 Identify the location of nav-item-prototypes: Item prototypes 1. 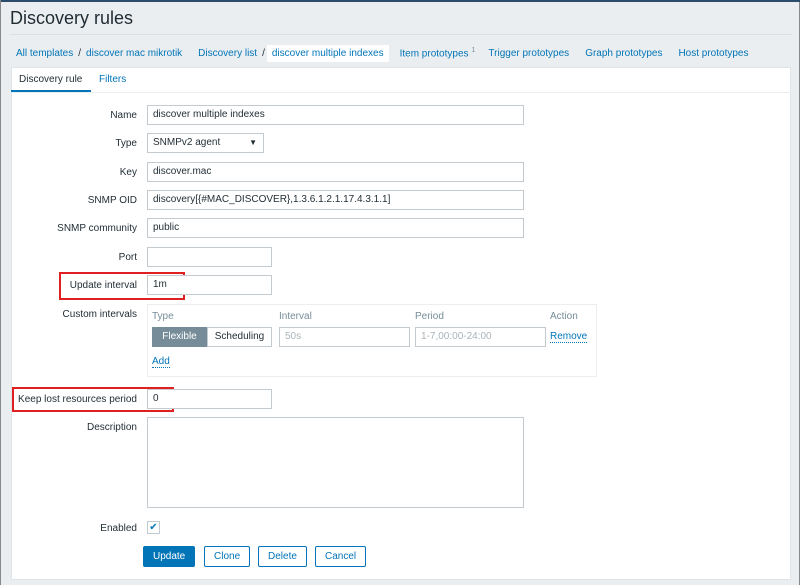
(438, 53).